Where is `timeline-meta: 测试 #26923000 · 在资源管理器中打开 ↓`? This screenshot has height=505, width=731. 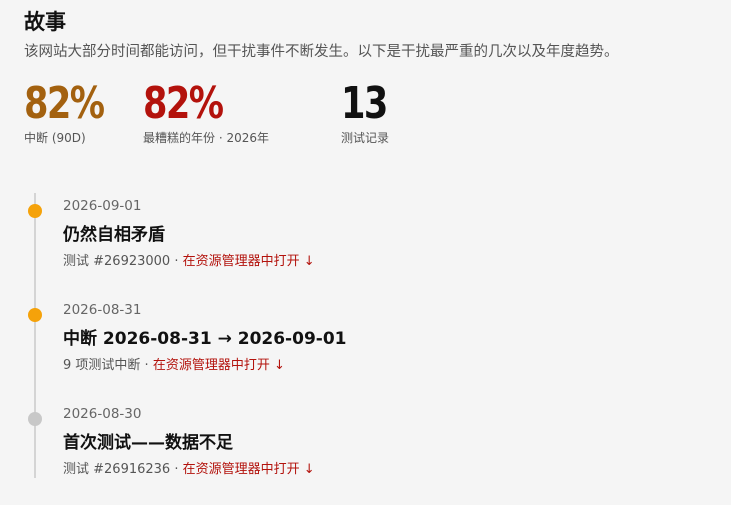 timeline-meta: 测试 #26923000 · 在资源管理器中打开 ↓ is located at coordinates (388, 262).